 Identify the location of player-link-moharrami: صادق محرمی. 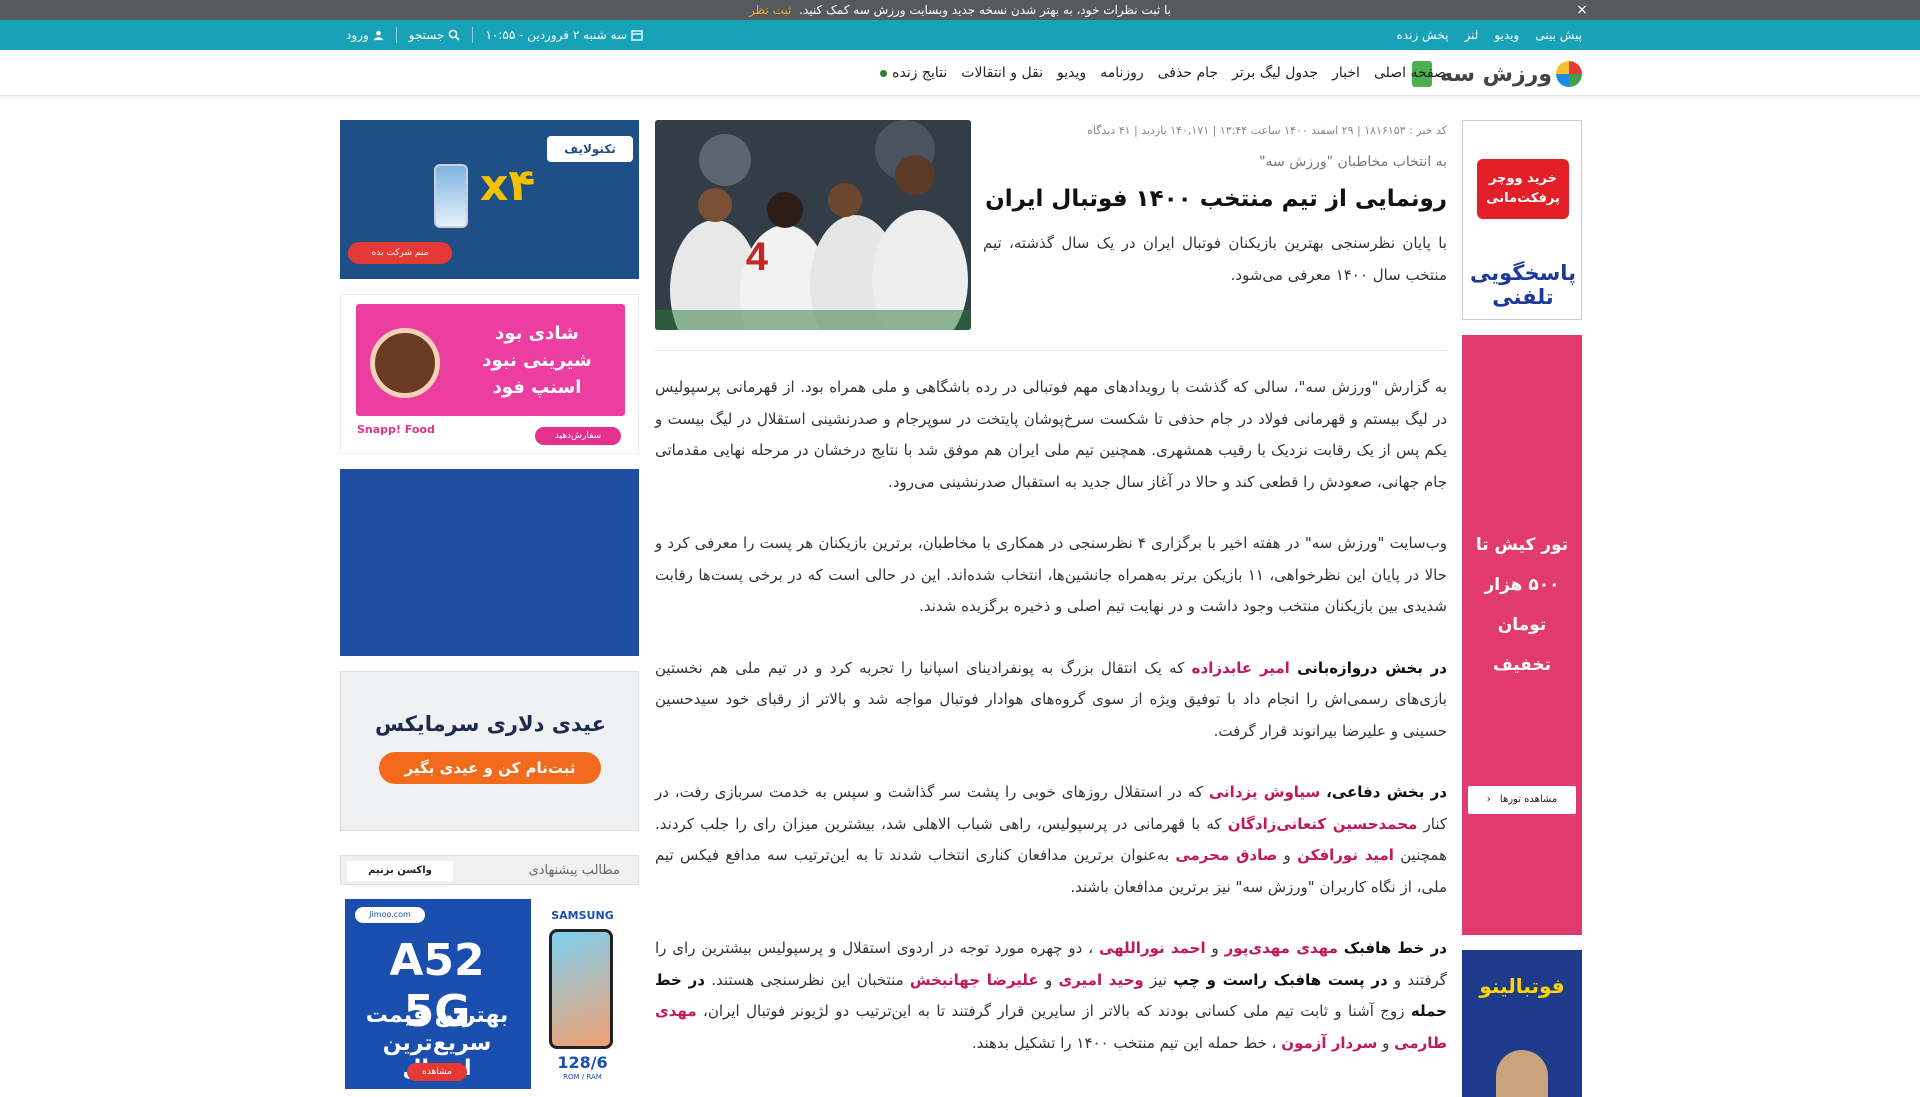
(1226, 855).